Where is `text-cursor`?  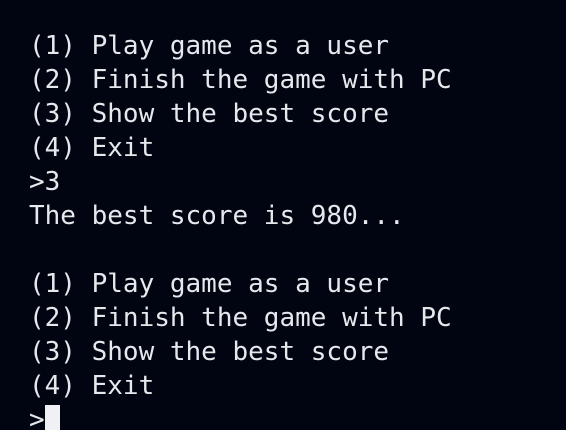 text-cursor is located at coordinates (52, 417).